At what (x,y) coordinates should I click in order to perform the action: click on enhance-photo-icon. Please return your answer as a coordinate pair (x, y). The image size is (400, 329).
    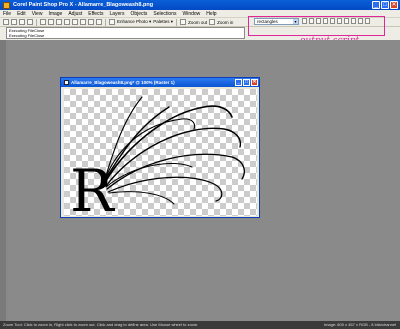
    Looking at the image, I should click on (112, 22).